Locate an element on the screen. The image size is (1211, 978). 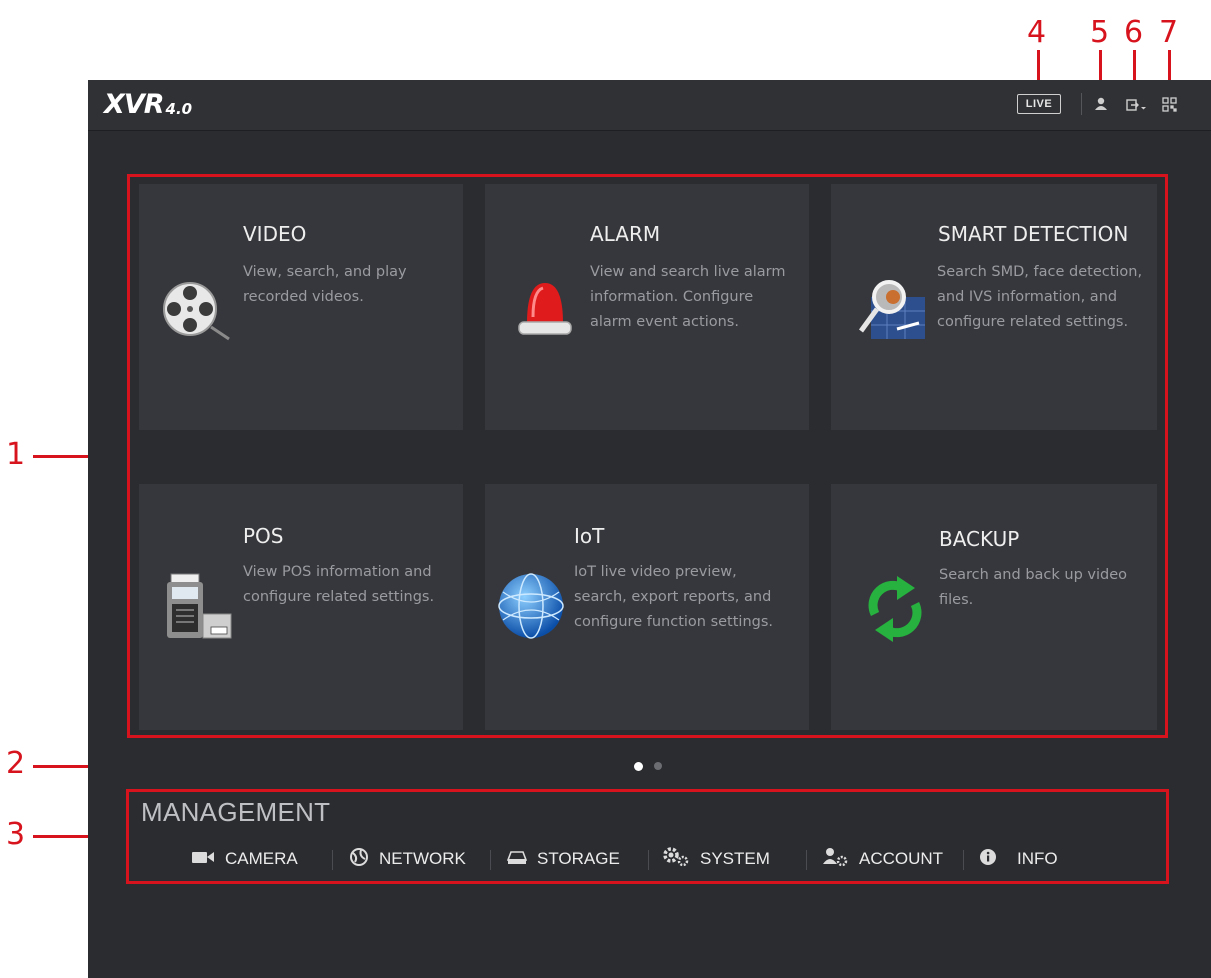
callout-number-4: 4 is located at coordinates (1037, 32).